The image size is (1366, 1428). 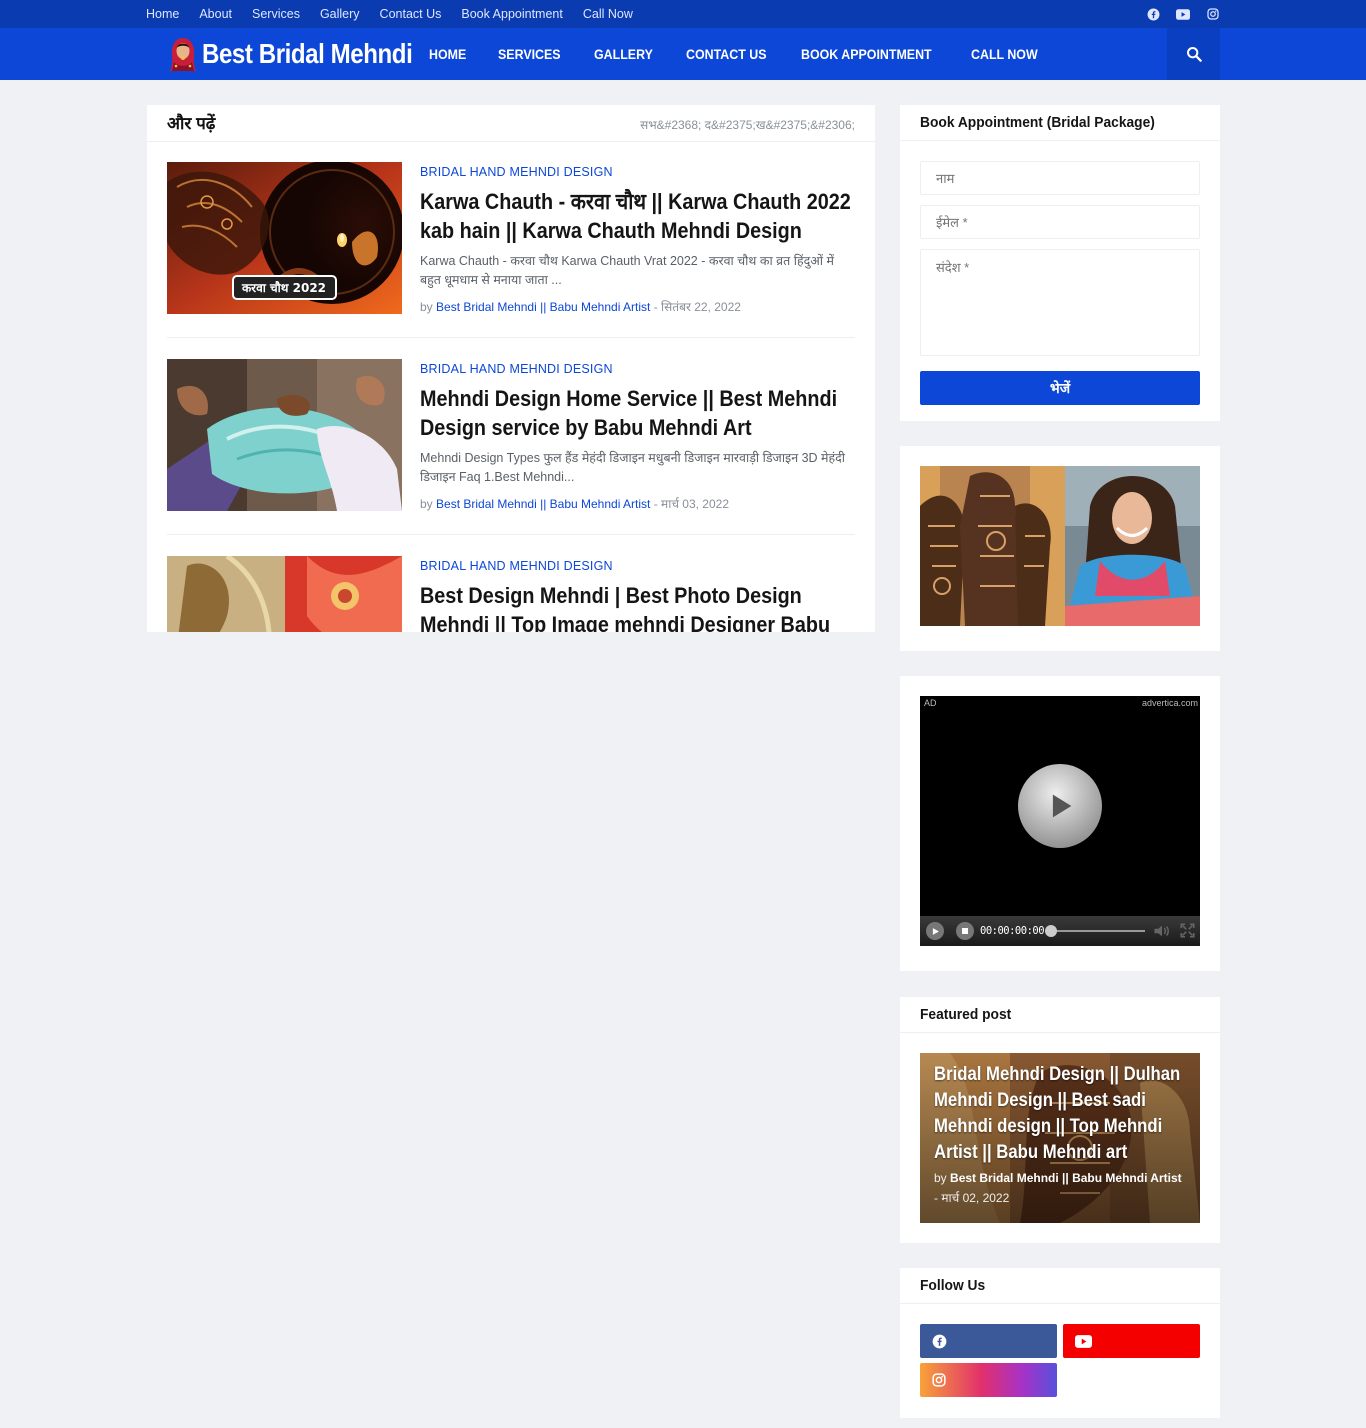 I want to click on stop-button, so click(x=965, y=931).